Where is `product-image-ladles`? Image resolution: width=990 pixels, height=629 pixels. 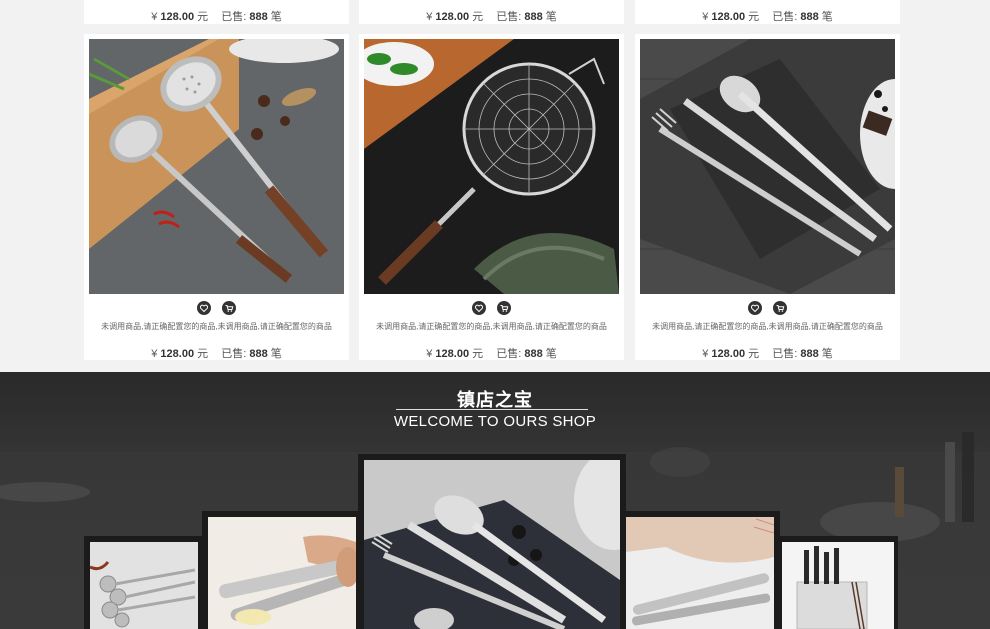 product-image-ladles is located at coordinates (216, 166).